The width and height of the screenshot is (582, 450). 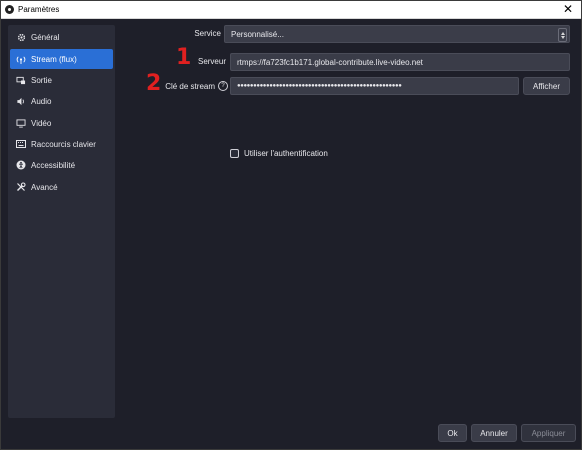 What do you see at coordinates (207, 33) in the screenshot?
I see `service-label: Service` at bounding box center [207, 33].